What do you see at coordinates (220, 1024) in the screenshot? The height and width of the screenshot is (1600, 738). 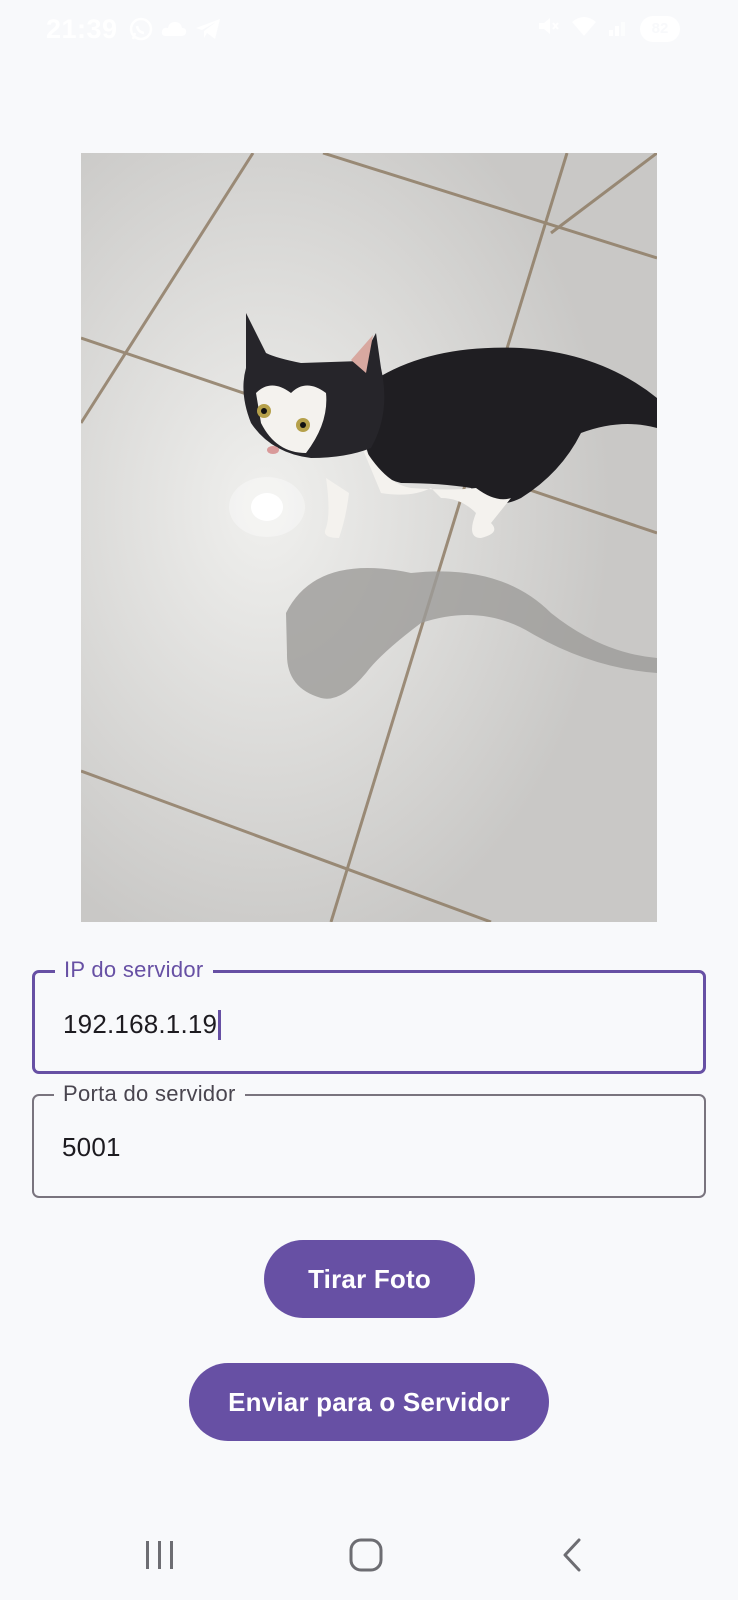 I see `text-cursor` at bounding box center [220, 1024].